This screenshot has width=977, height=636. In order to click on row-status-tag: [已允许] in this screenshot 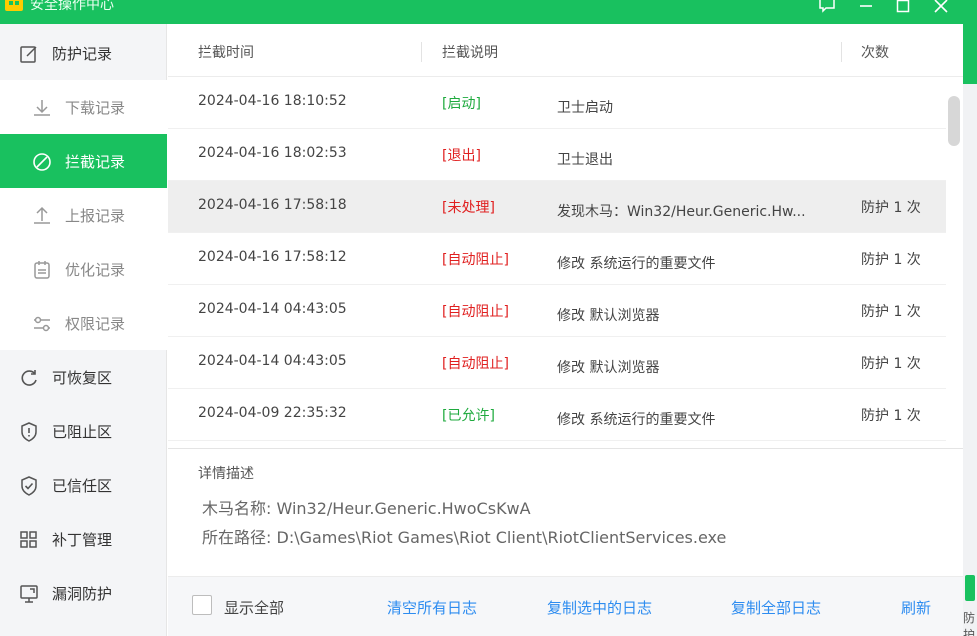, I will do `click(468, 416)`.